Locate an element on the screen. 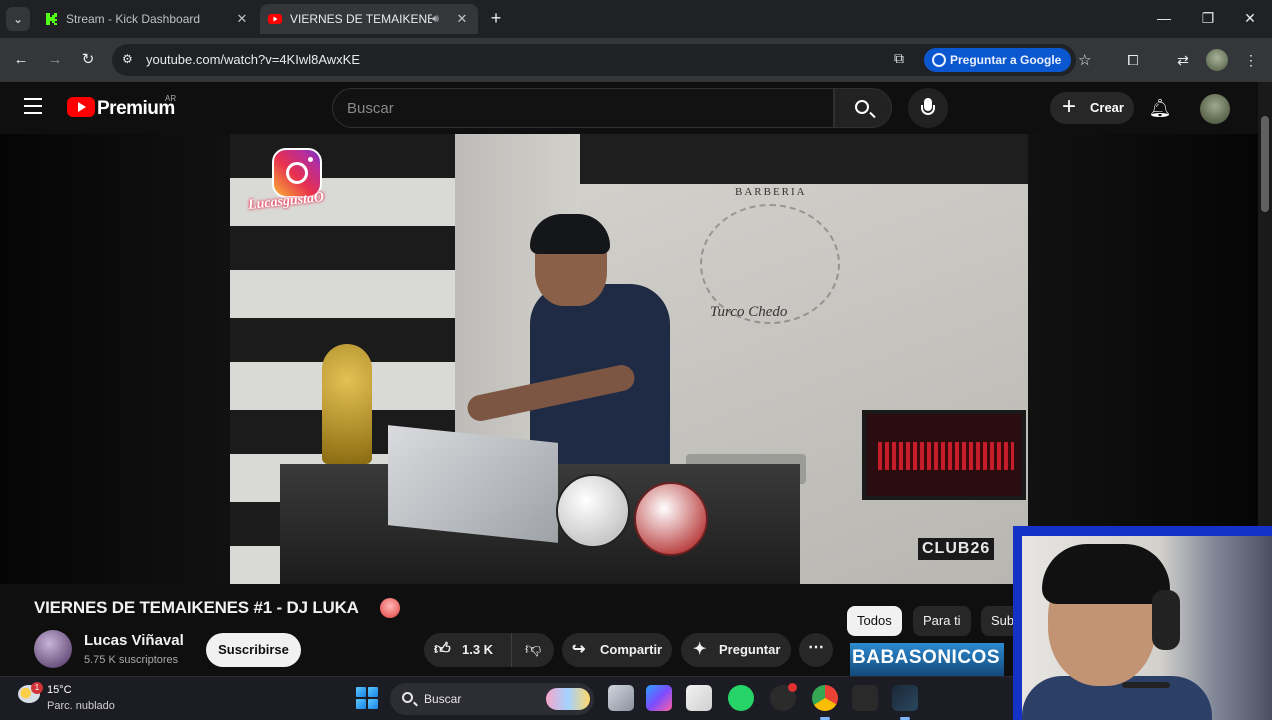  thumbs-up-icon: 👍︎ is located at coordinates (442, 649).